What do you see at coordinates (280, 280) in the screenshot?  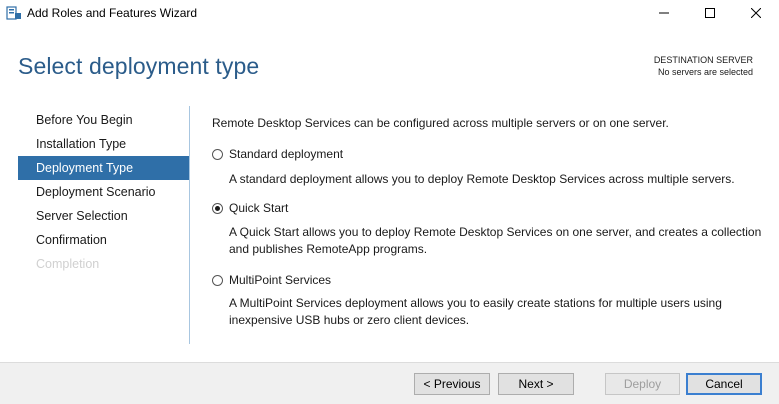 I see `multipoint-services-label: MultiPoint Services` at bounding box center [280, 280].